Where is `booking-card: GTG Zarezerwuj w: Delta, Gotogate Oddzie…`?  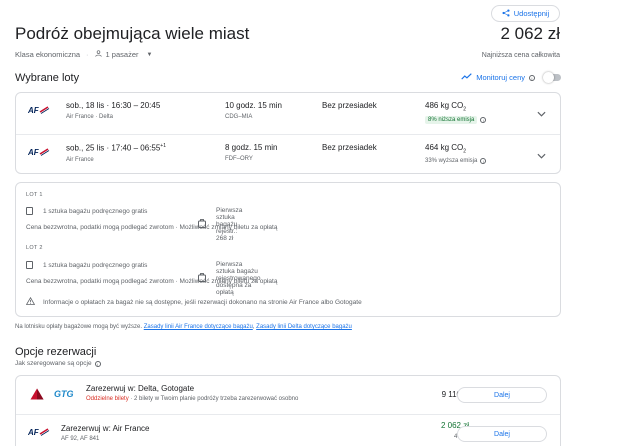
booking-card: GTG Zarezerwuj w: Delta, Gotogate Oddzie… is located at coordinates (288, 410).